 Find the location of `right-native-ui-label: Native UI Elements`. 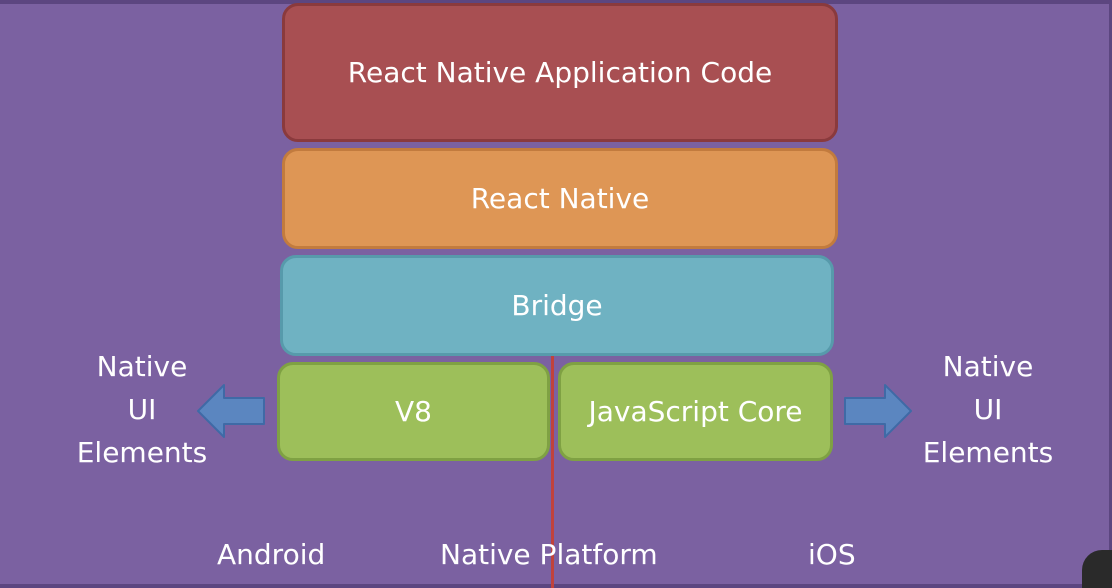

right-native-ui-label: Native UI Elements is located at coordinates (988, 409).